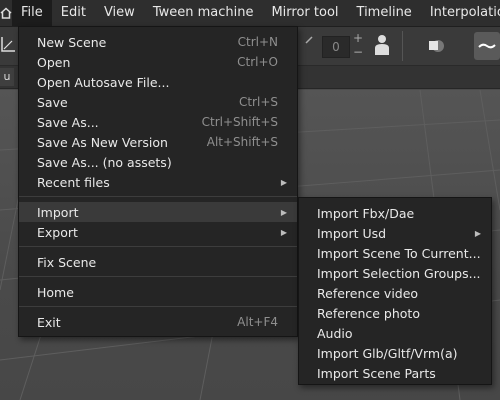 Image resolution: width=500 pixels, height=400 pixels. I want to click on menu-item-save-as: Save As... Ctrl+Shift+S, so click(158, 122).